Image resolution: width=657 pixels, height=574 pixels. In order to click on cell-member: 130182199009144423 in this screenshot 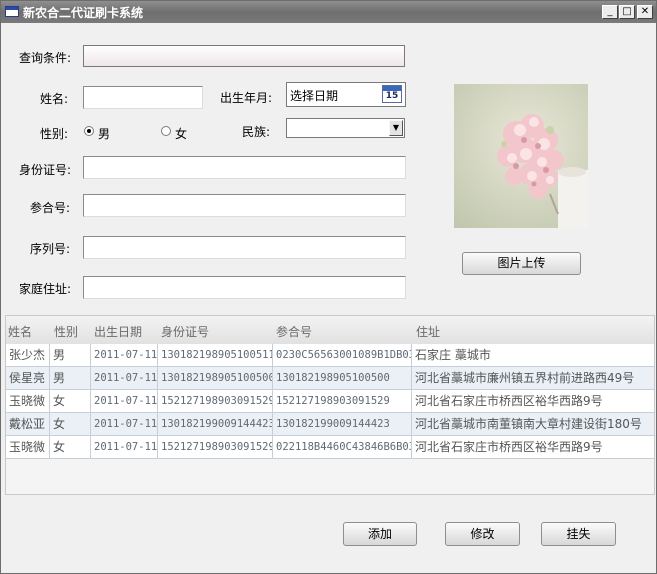, I will do `click(342, 424)`.